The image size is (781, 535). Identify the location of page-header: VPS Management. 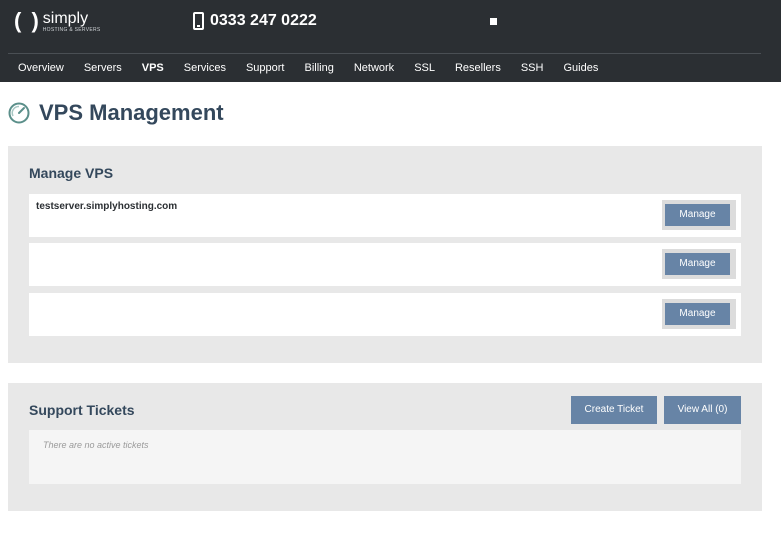
(116, 113).